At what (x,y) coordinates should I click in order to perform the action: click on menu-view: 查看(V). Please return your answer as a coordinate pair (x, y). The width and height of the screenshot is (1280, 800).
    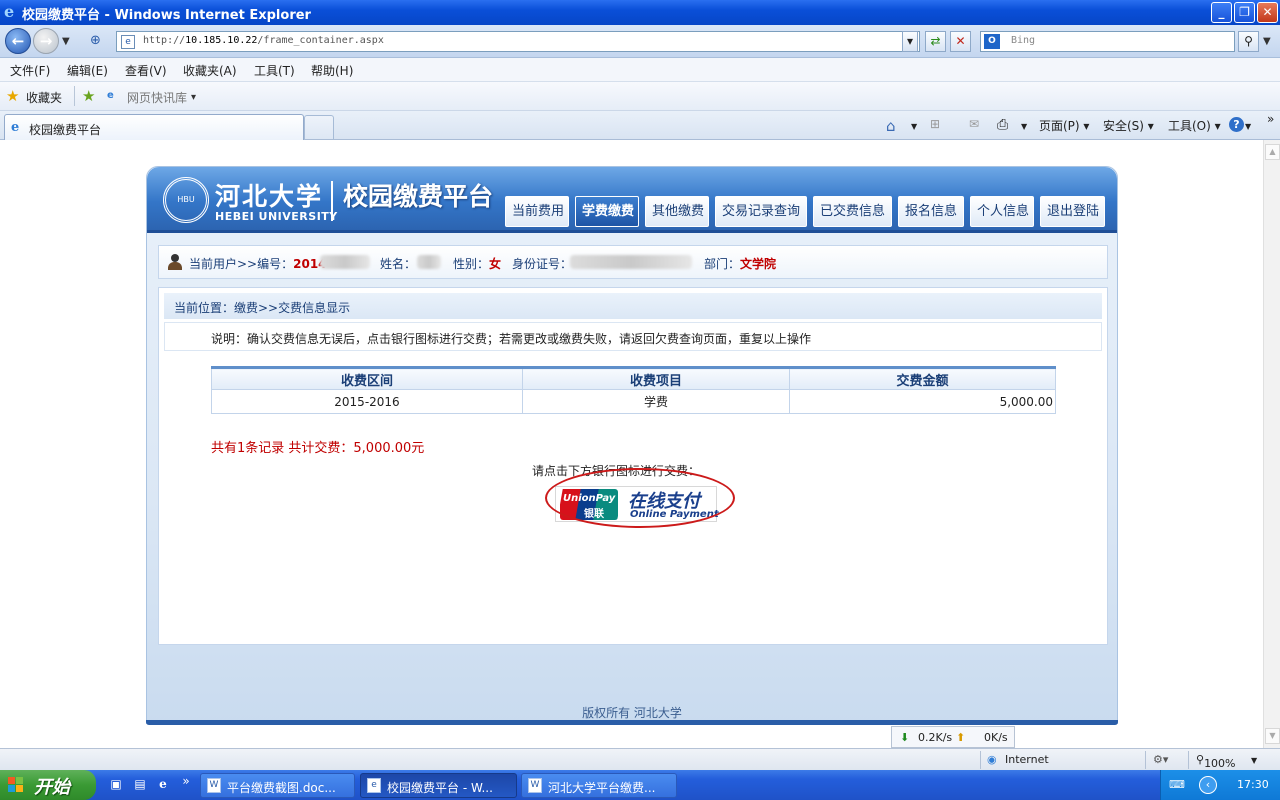
    Looking at the image, I should click on (146, 70).